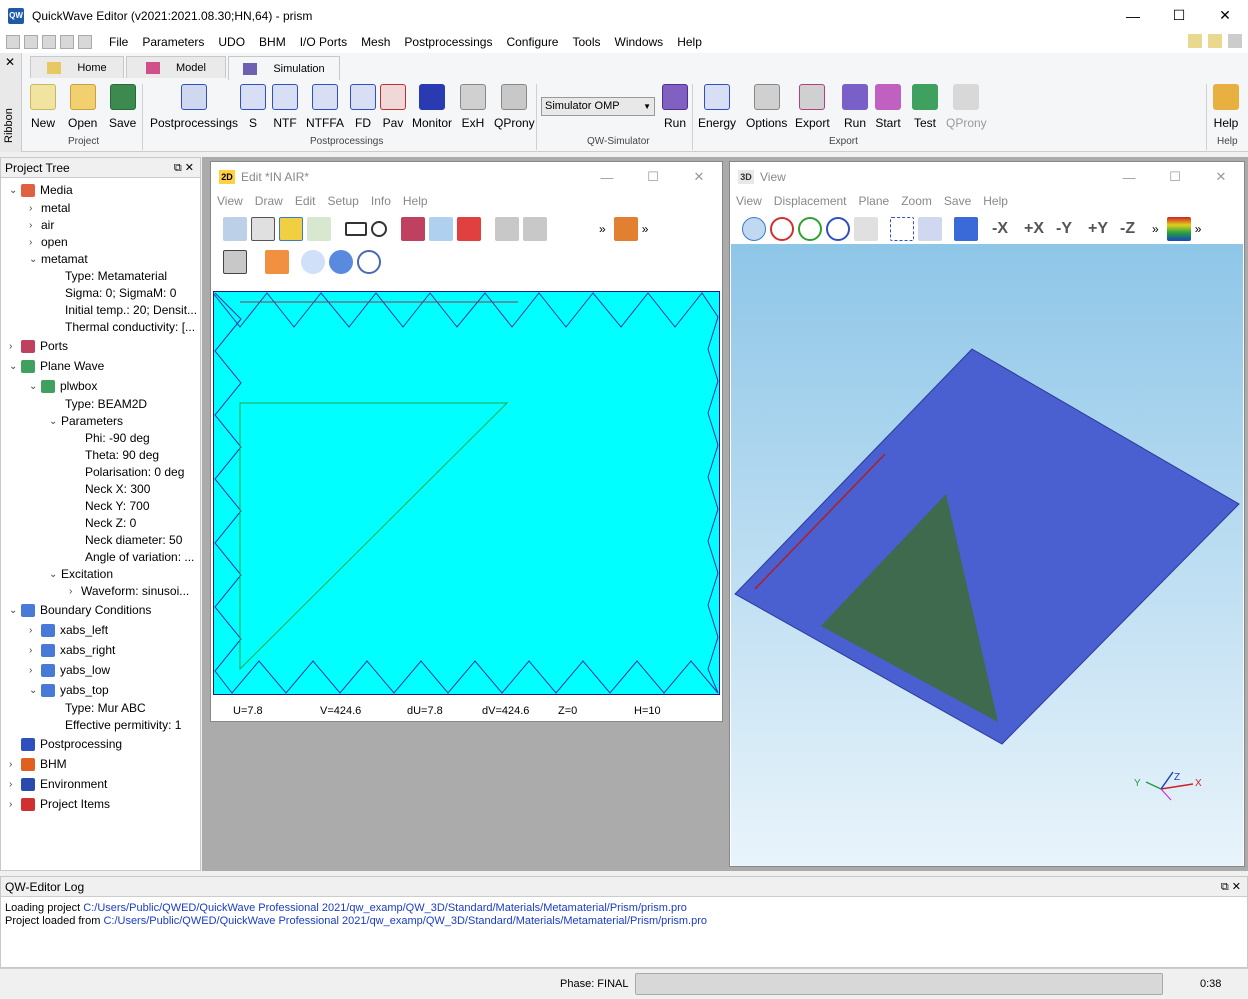  I want to click on info-icon, so click(1235, 41).